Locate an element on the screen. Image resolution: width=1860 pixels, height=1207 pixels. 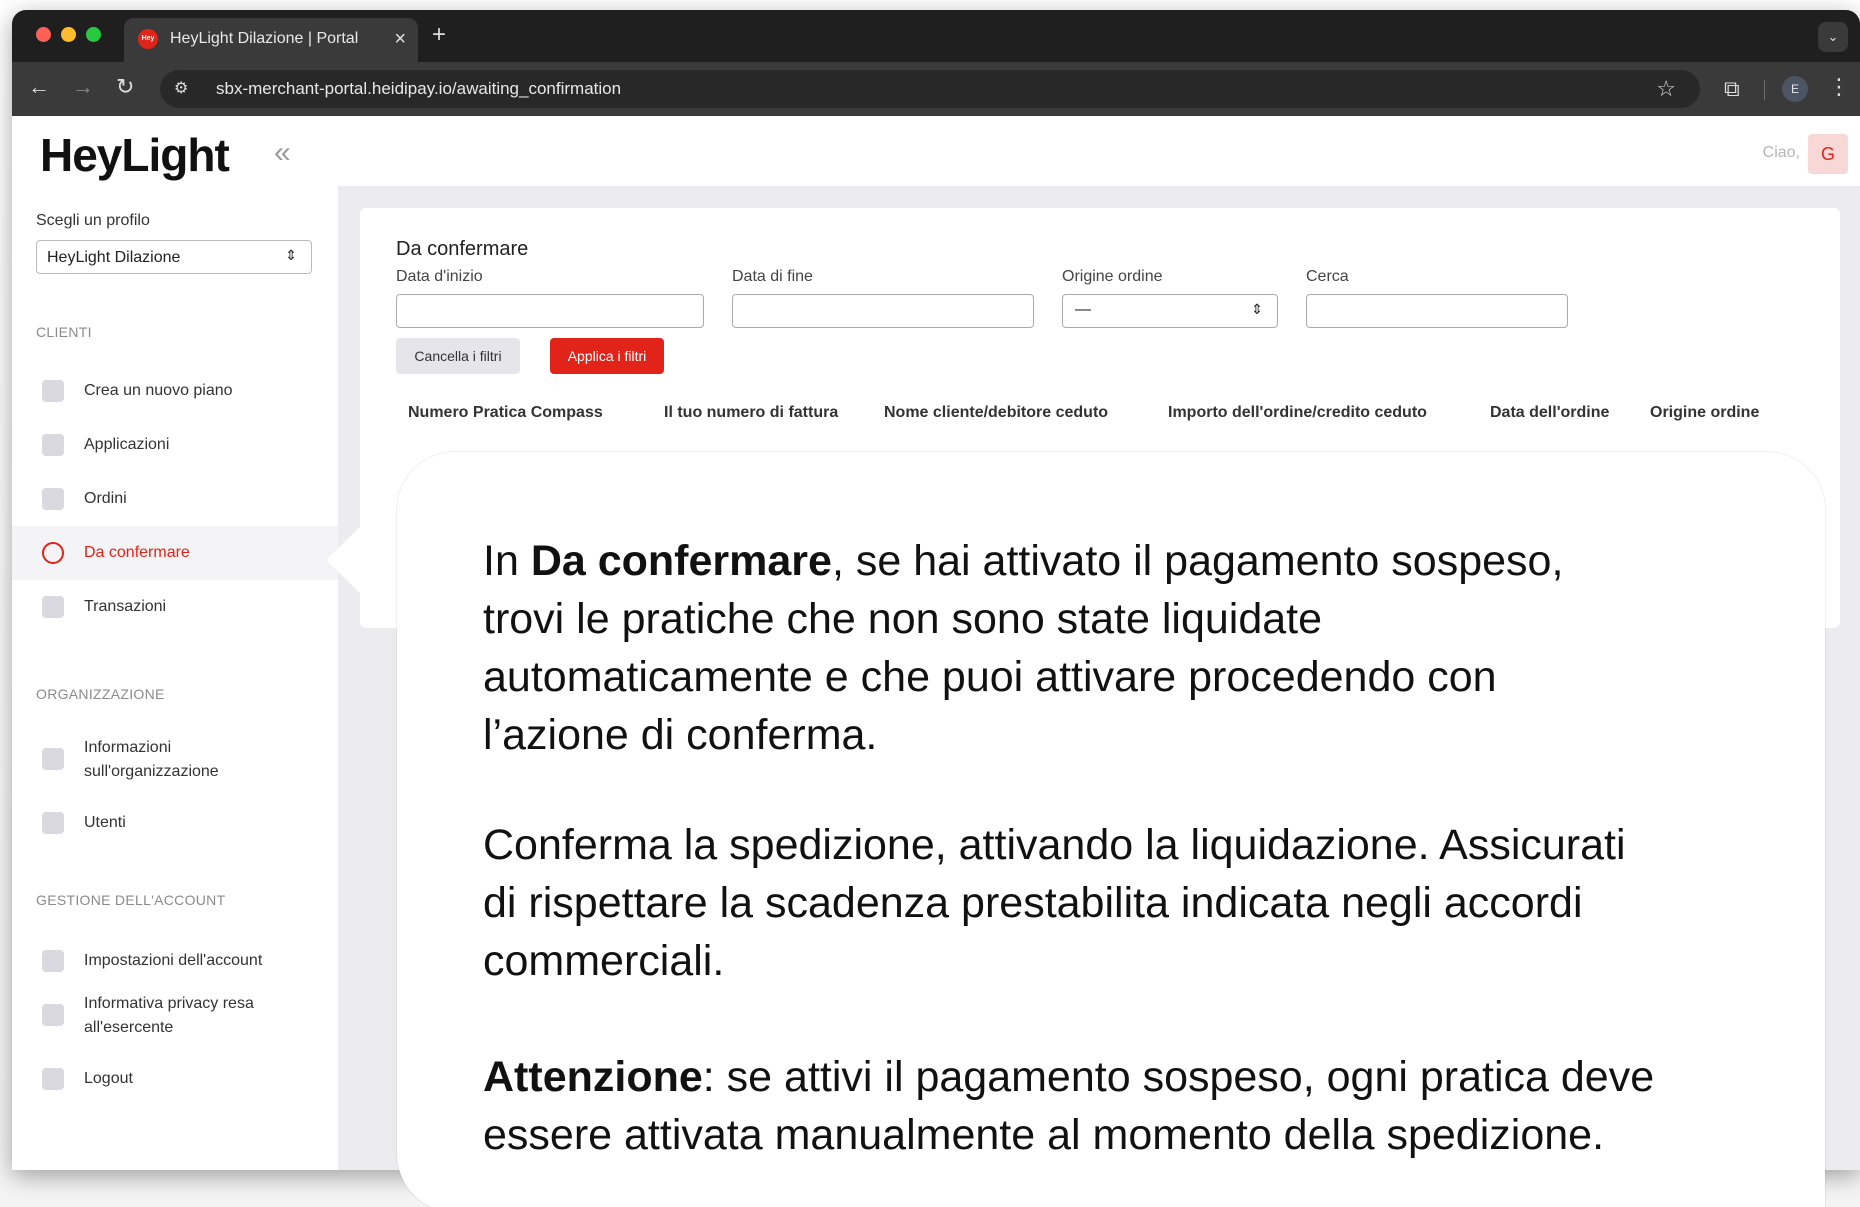
profile-select-value: HeyLight Dilazione is located at coordinates (114, 257).